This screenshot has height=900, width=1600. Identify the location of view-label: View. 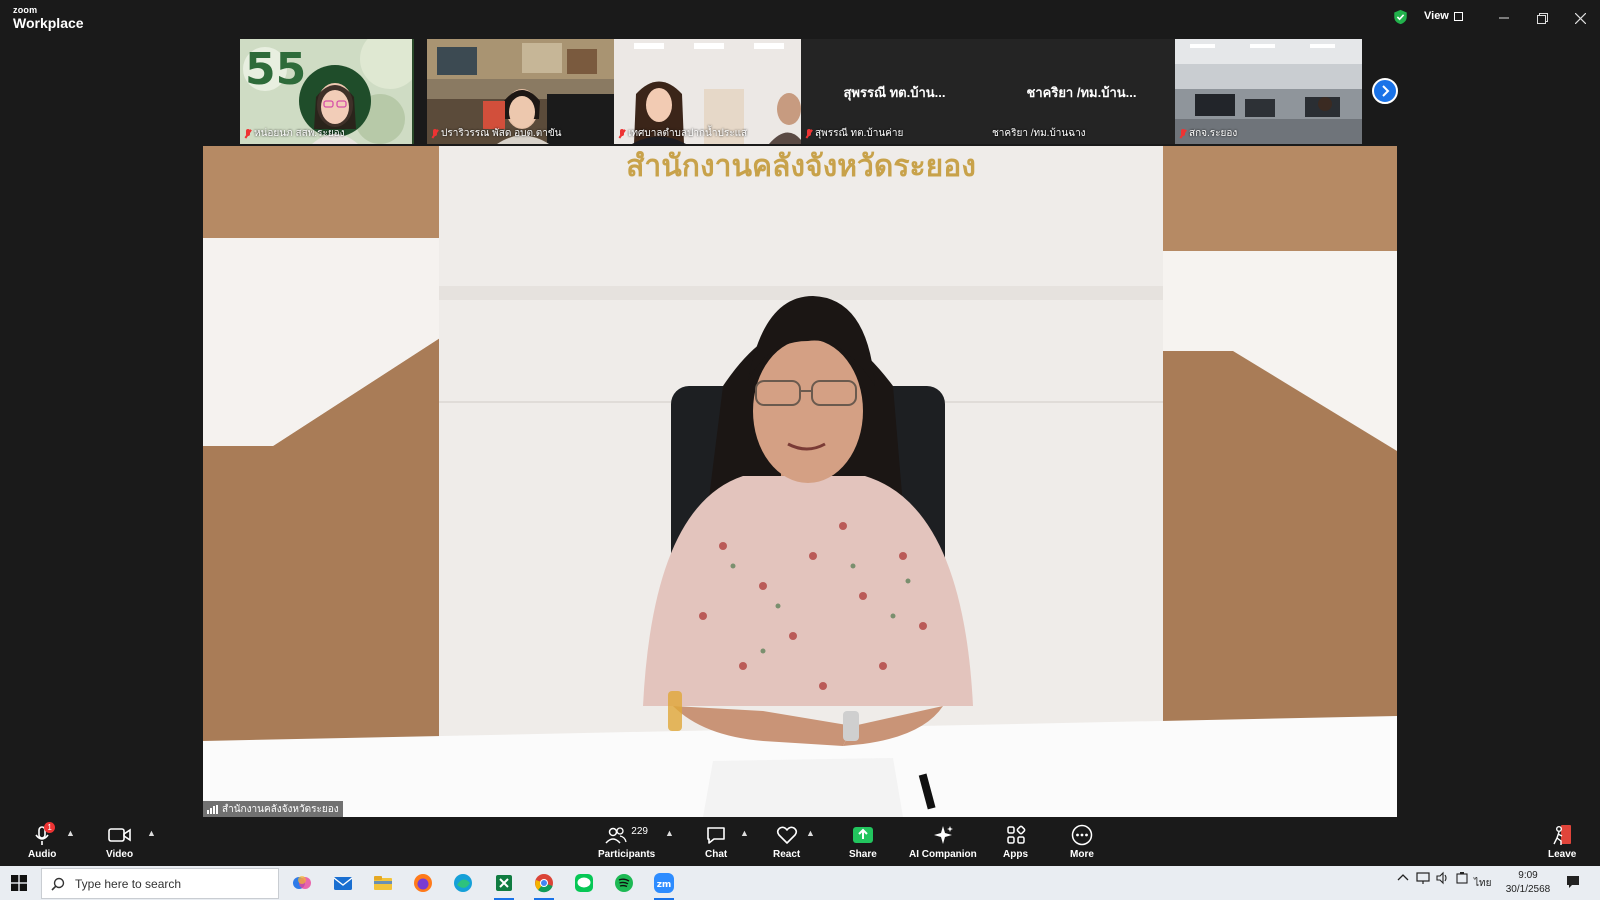
(1436, 16).